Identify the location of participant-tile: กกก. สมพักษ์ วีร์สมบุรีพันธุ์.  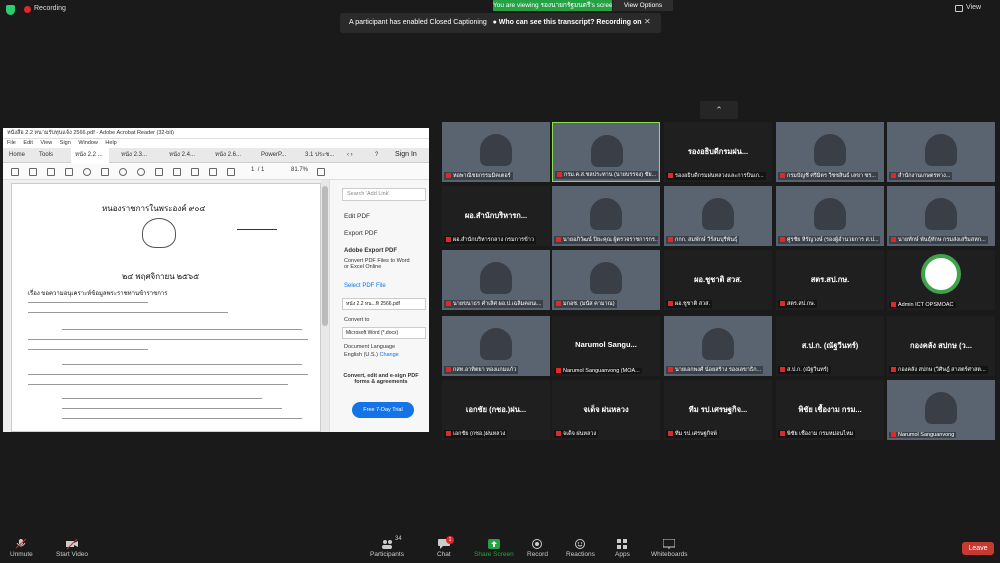
(718, 216).